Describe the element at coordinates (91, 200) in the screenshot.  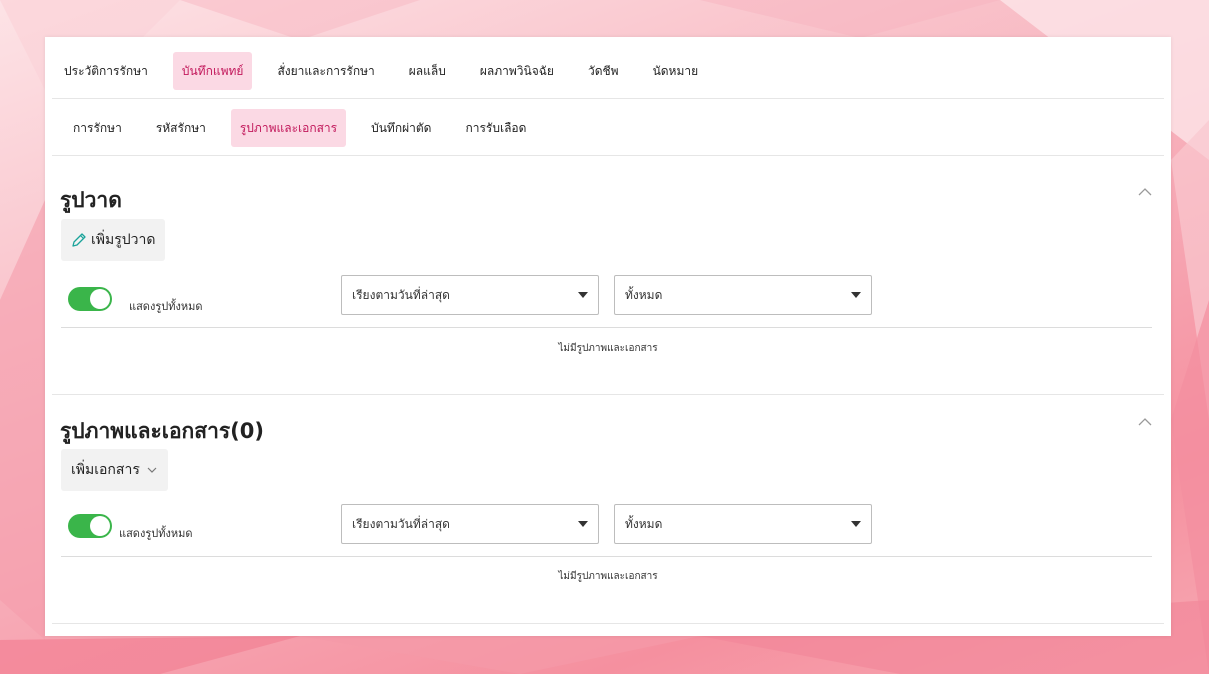
I see `drawings-title: รูปวาด` at that location.